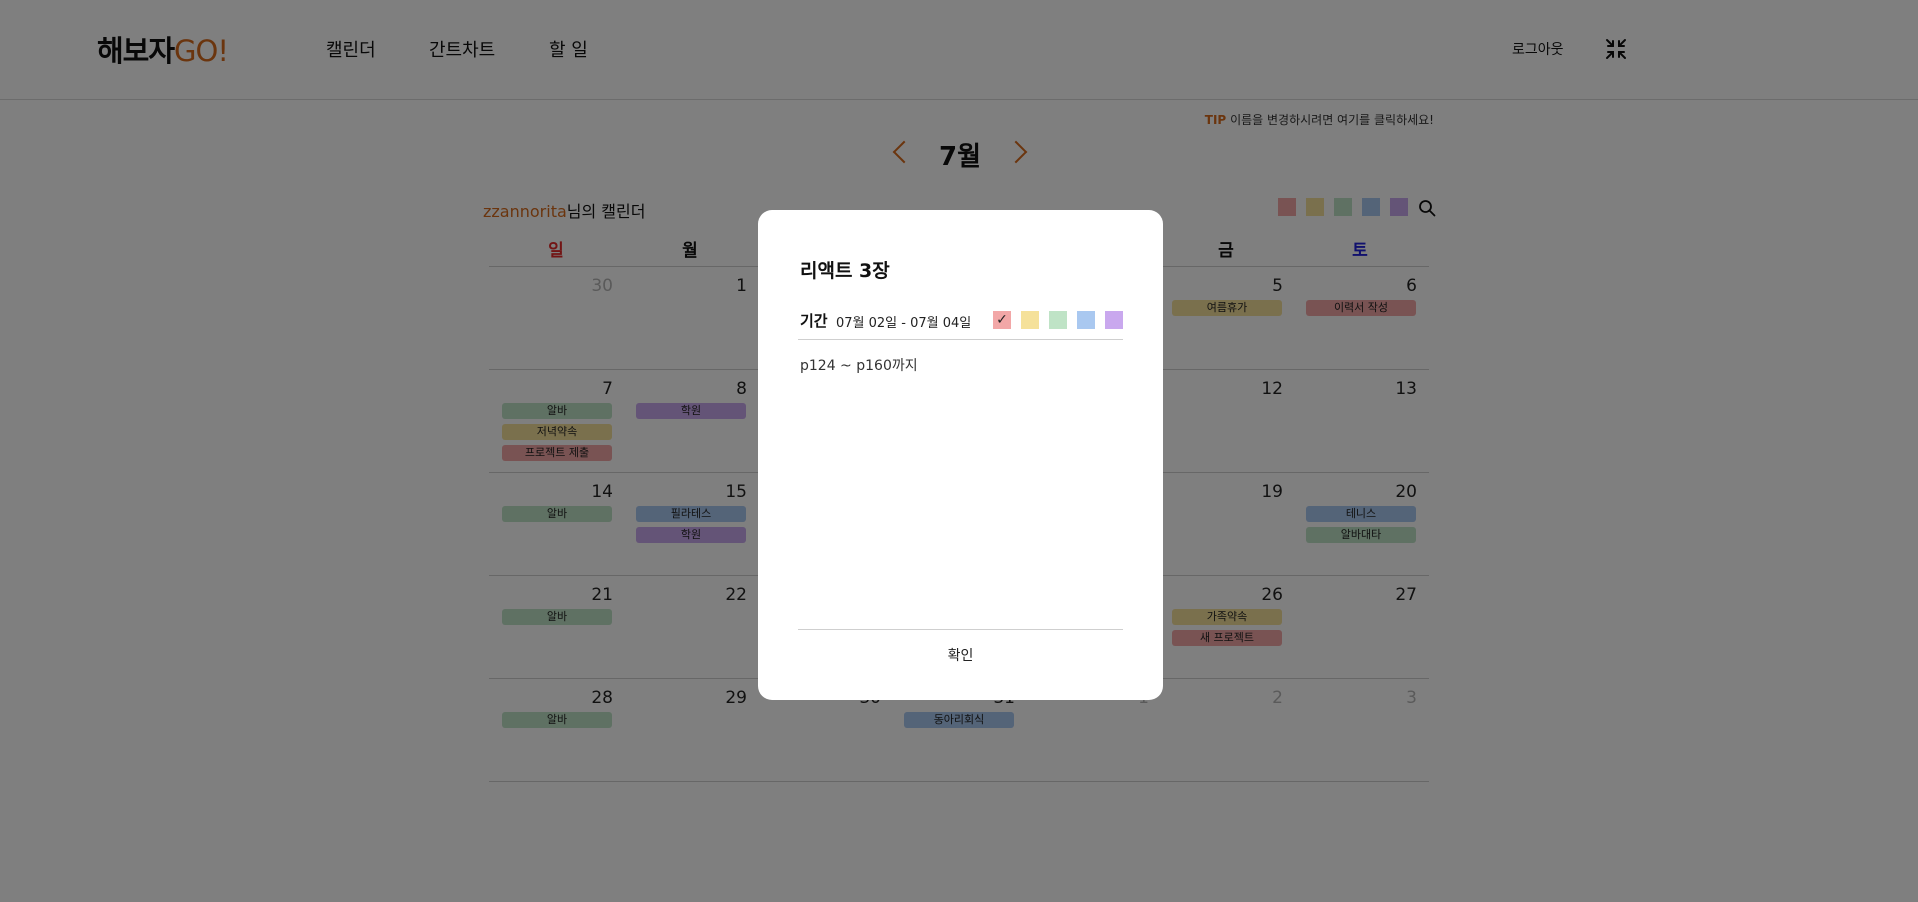 The image size is (1918, 902). Describe the element at coordinates (845, 271) in the screenshot. I see `event-title: 리액트 3장` at that location.